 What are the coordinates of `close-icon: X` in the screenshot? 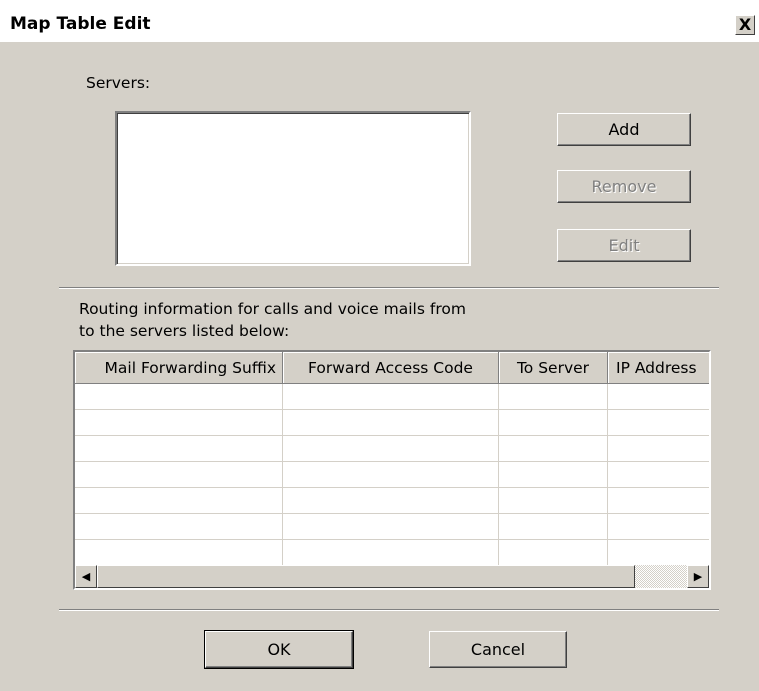 It's located at (745, 24).